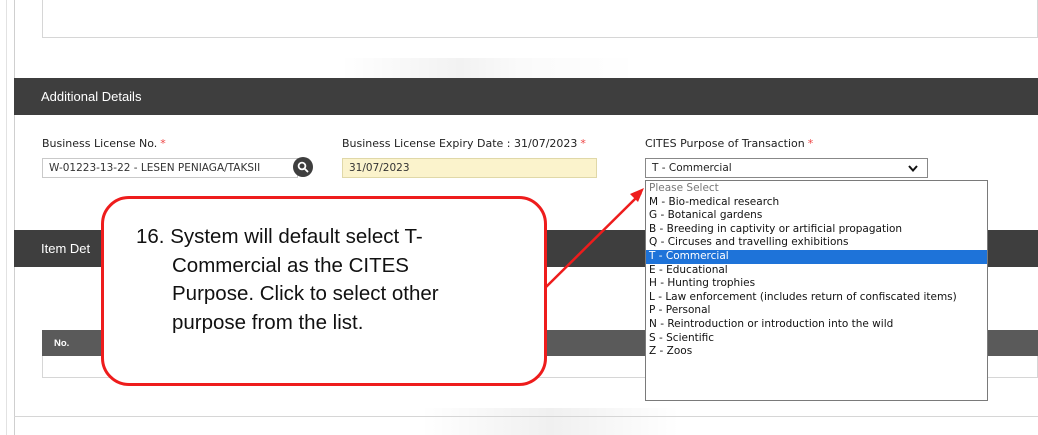 The image size is (1038, 435). I want to click on cites-purpose-label: CITES Purpose of Transaction *, so click(729, 143).